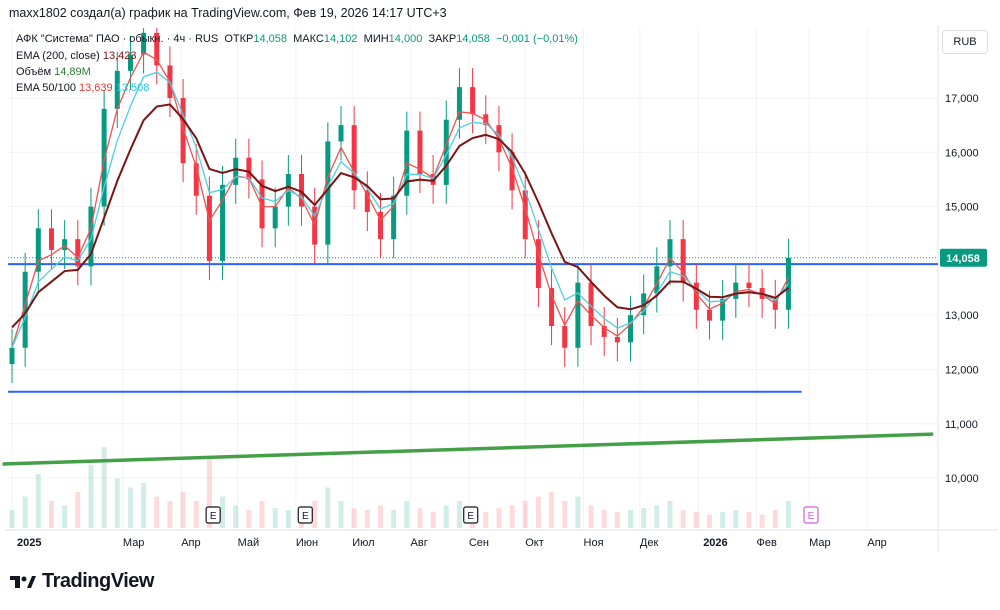 The height and width of the screenshot is (610, 1000). Describe the element at coordinates (340, 39) in the screenshot. I see `high-value: 14,102` at that location.